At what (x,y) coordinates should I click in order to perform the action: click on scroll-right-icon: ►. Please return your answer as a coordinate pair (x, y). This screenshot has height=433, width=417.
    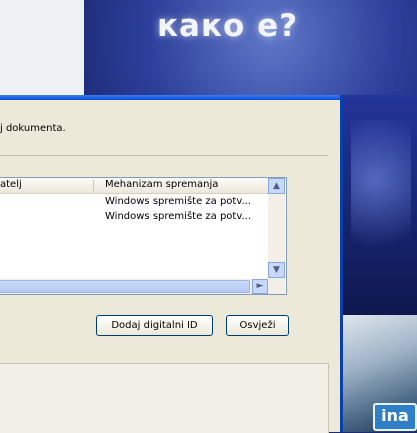
    Looking at the image, I should click on (260, 286).